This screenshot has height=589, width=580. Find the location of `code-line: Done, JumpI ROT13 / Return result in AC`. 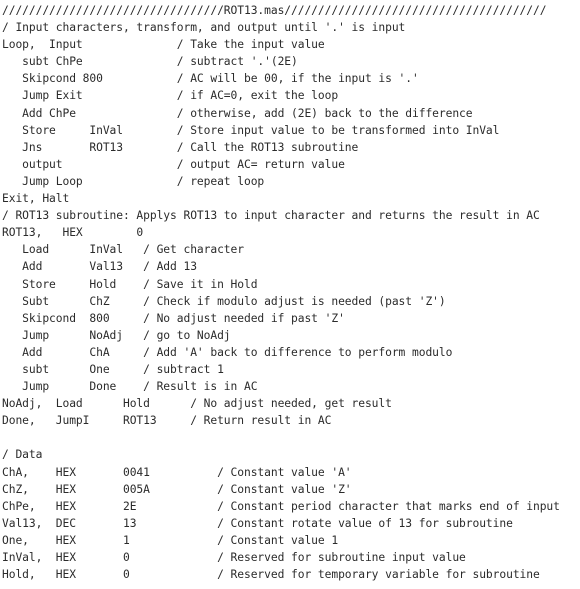

code-line: Done, JumpI ROT13 / Return result in AC is located at coordinates (167, 421).